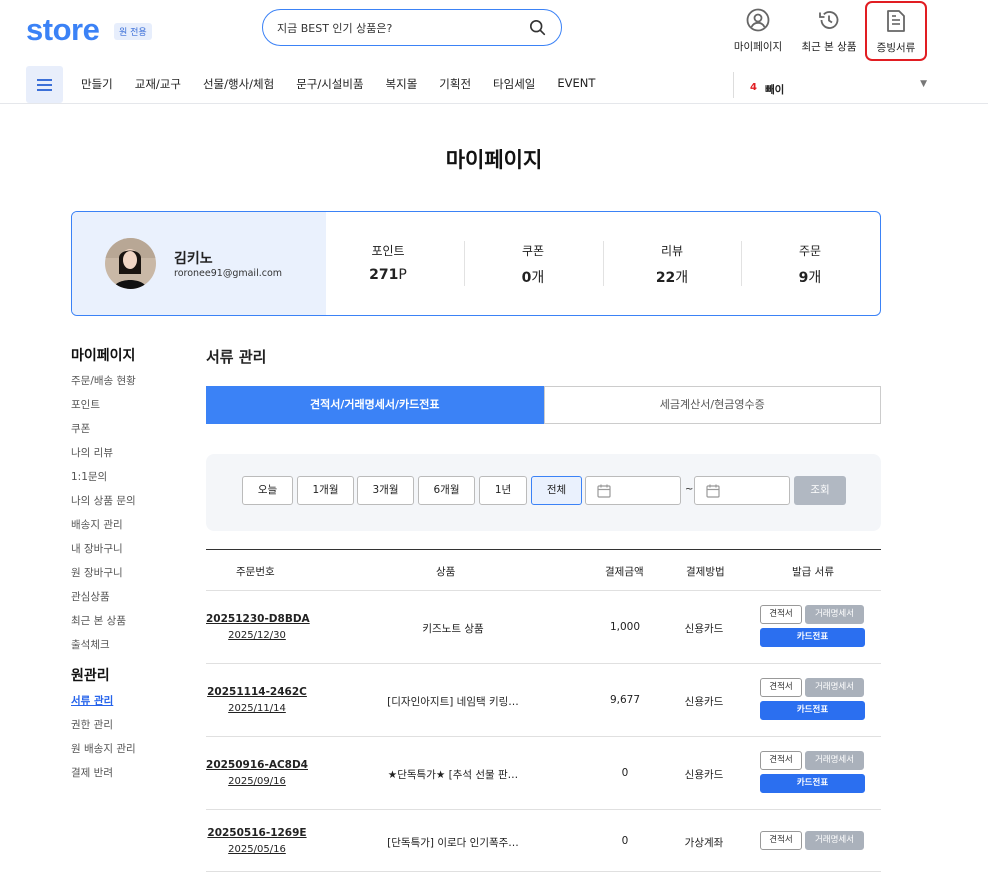  What do you see at coordinates (193, 259) in the screenshot?
I see `profile-name: 김키노` at bounding box center [193, 259].